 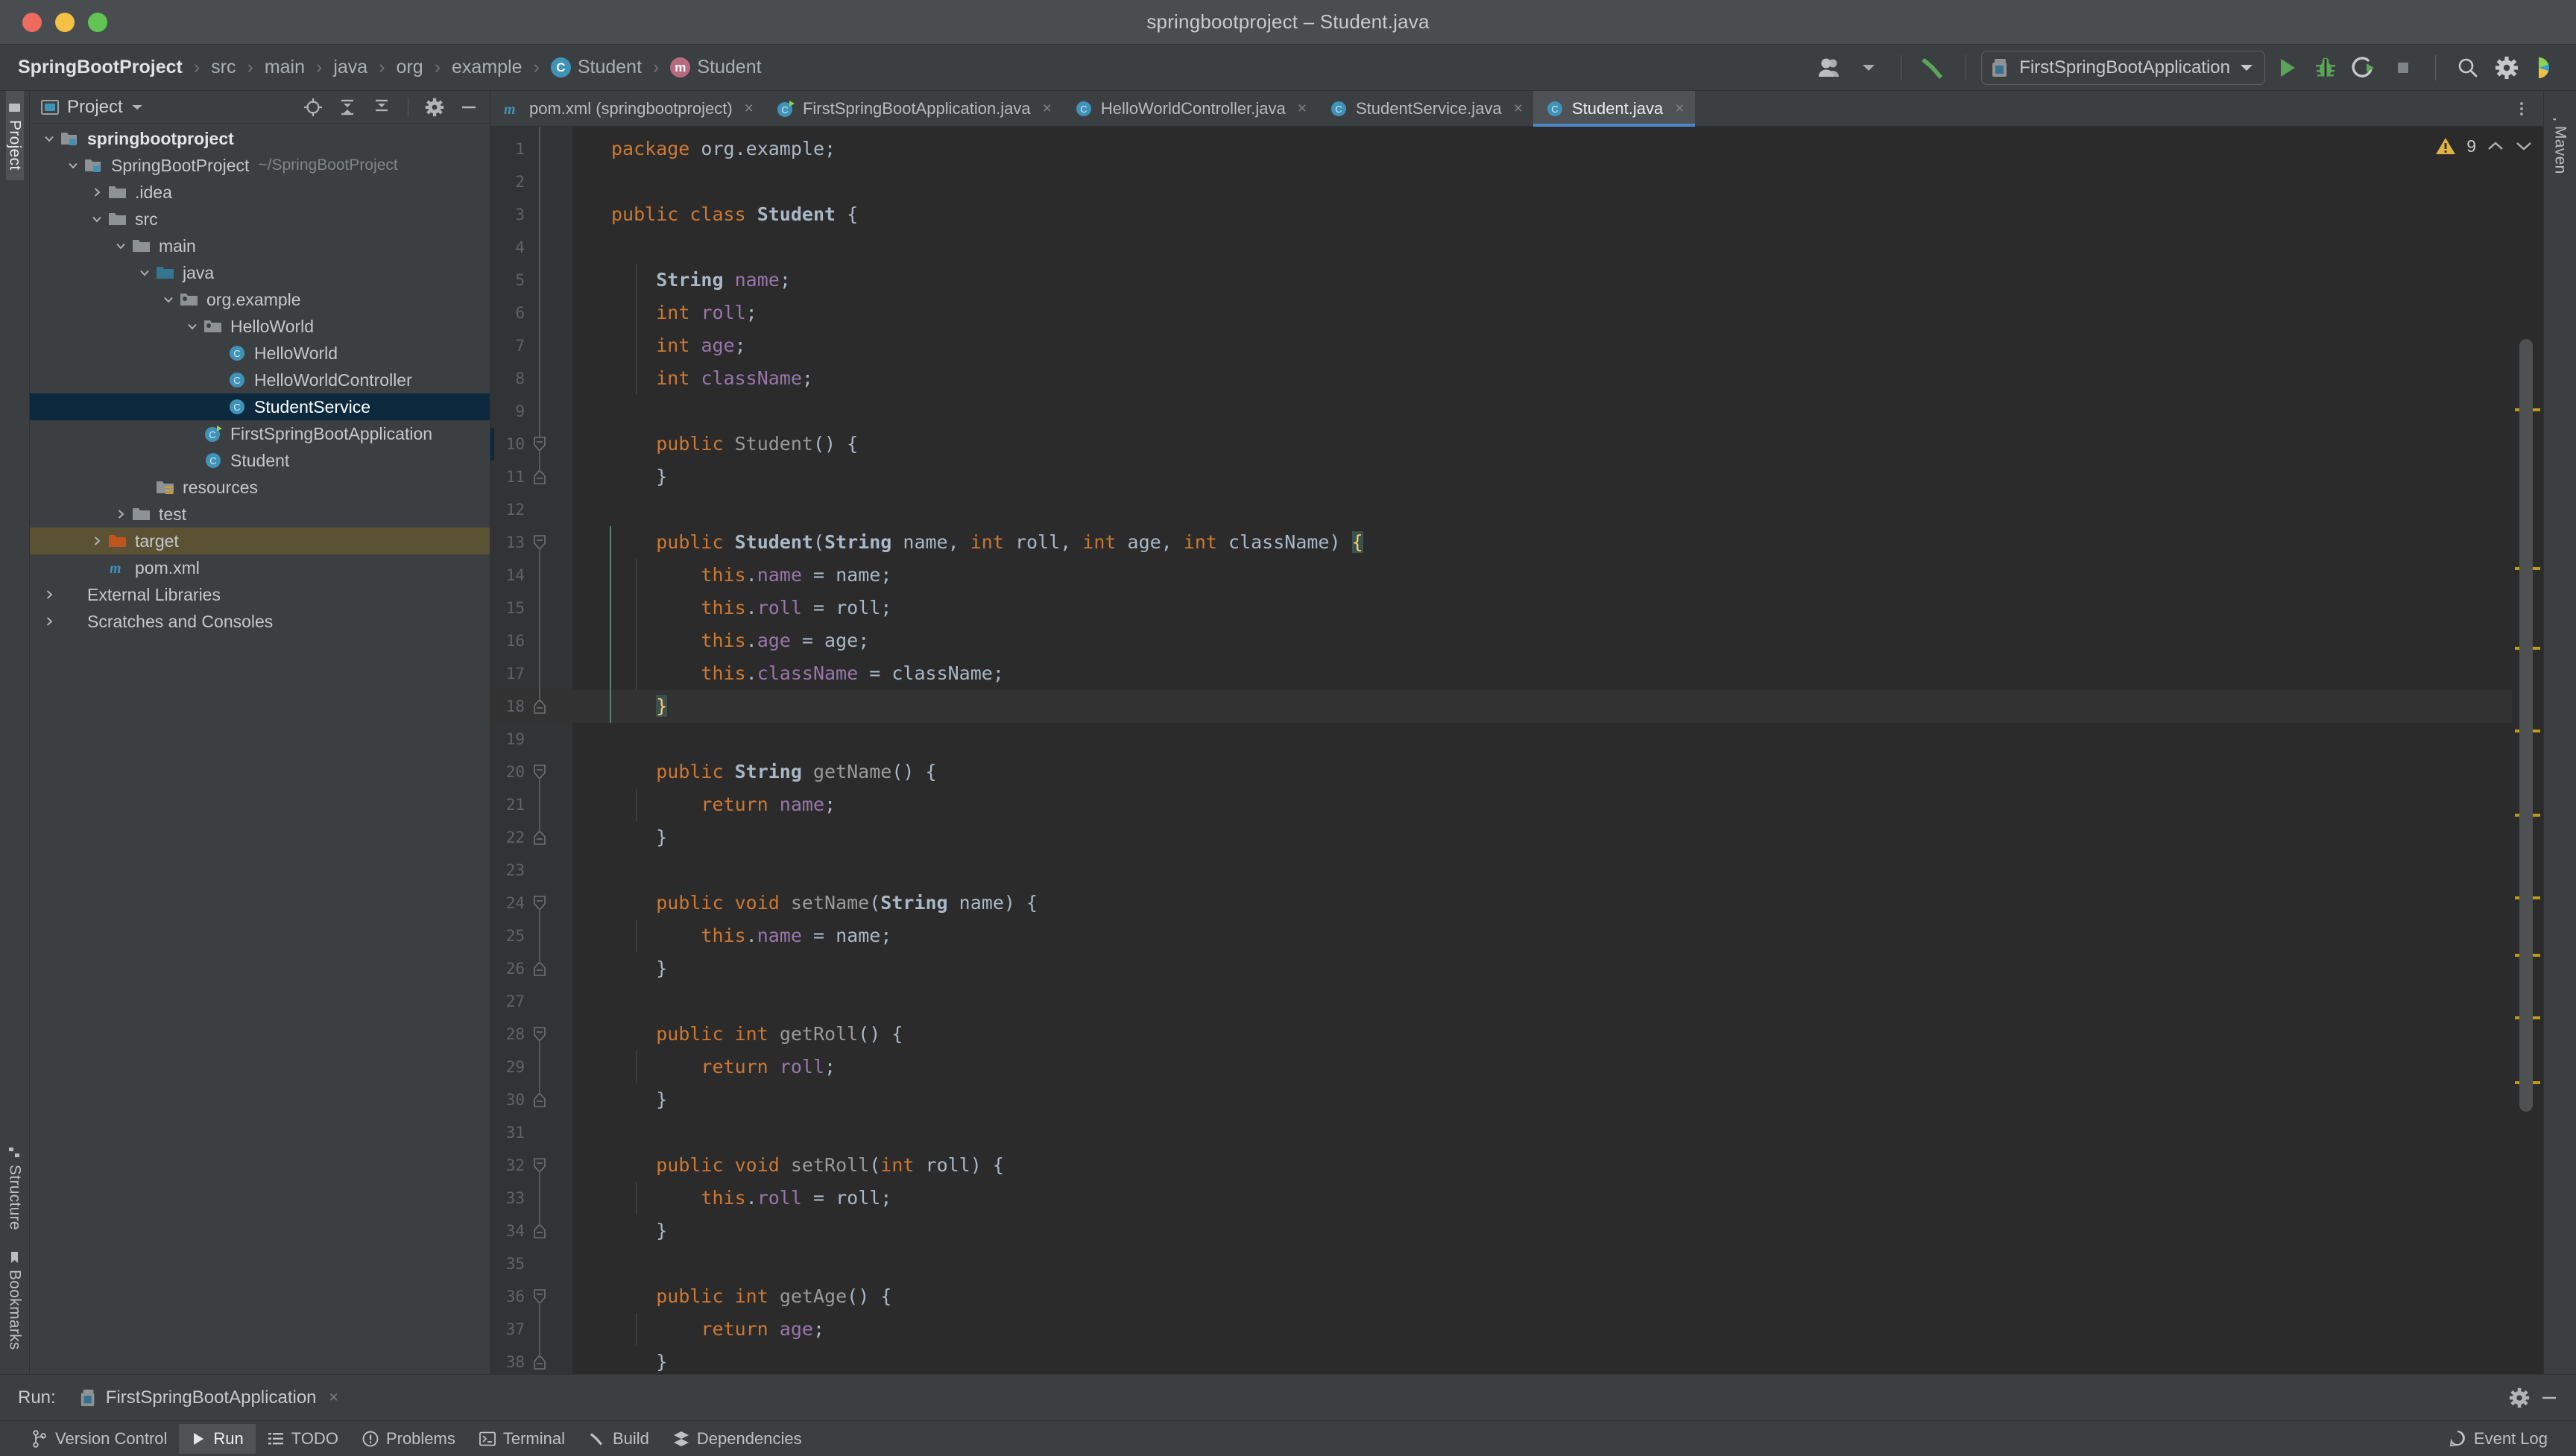 What do you see at coordinates (2526, 725) in the screenshot?
I see `vertical-scrollbar-thumb` at bounding box center [2526, 725].